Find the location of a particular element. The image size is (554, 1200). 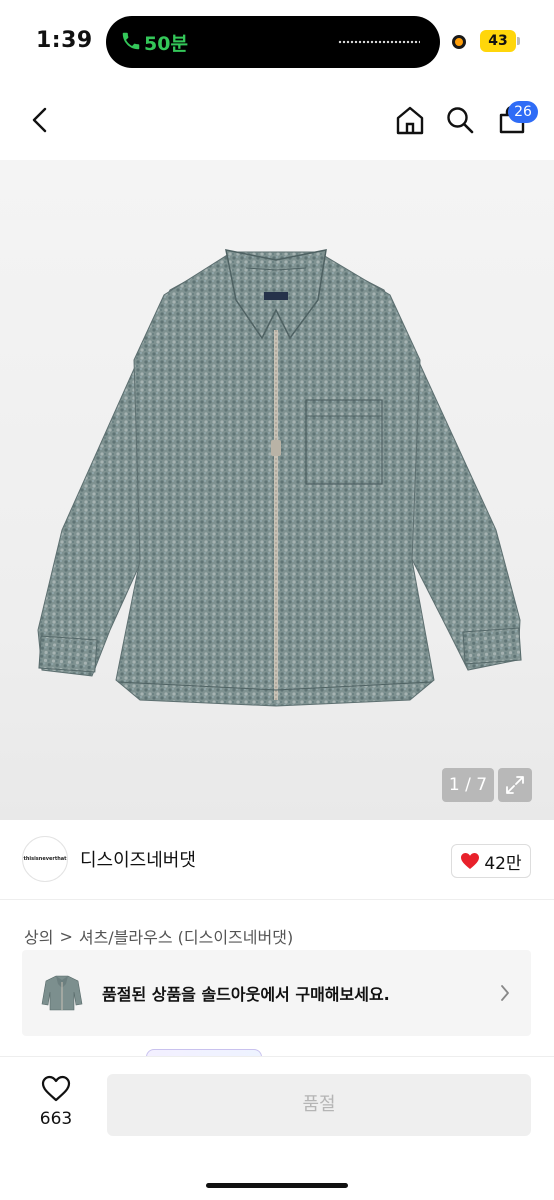

soldout-banner: 품절된 상품을 솔드아웃에서 구매해보세요. is located at coordinates (276, 993).